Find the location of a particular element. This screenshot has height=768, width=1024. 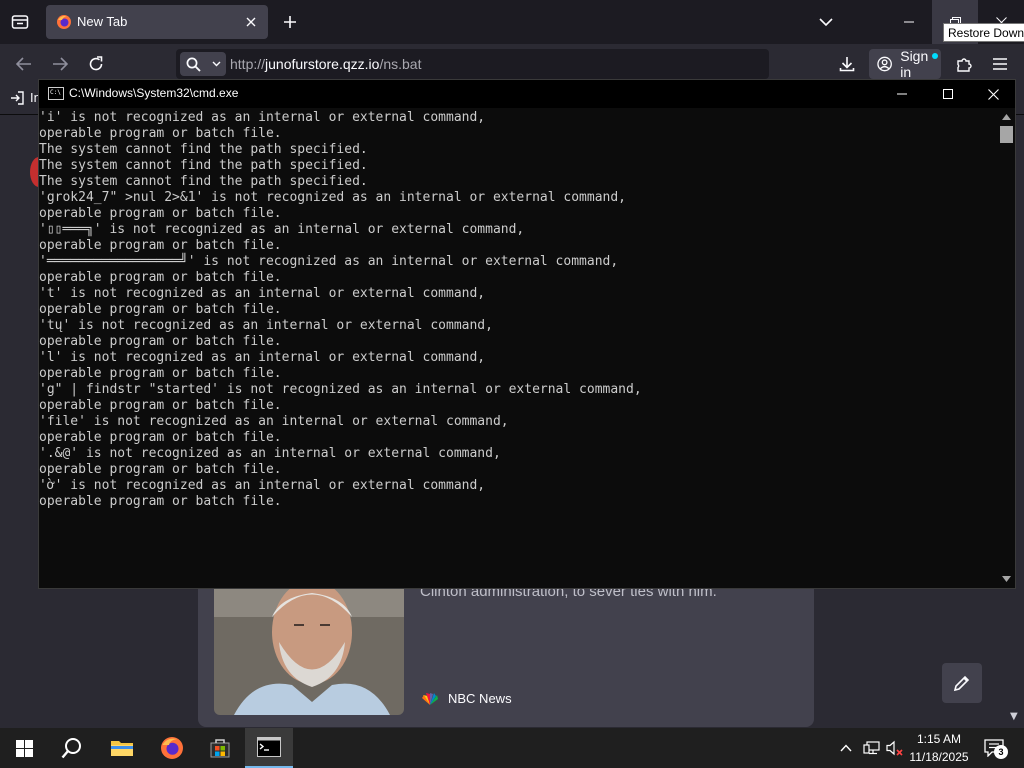

notification-count-badge: 3 is located at coordinates (1001, 752).